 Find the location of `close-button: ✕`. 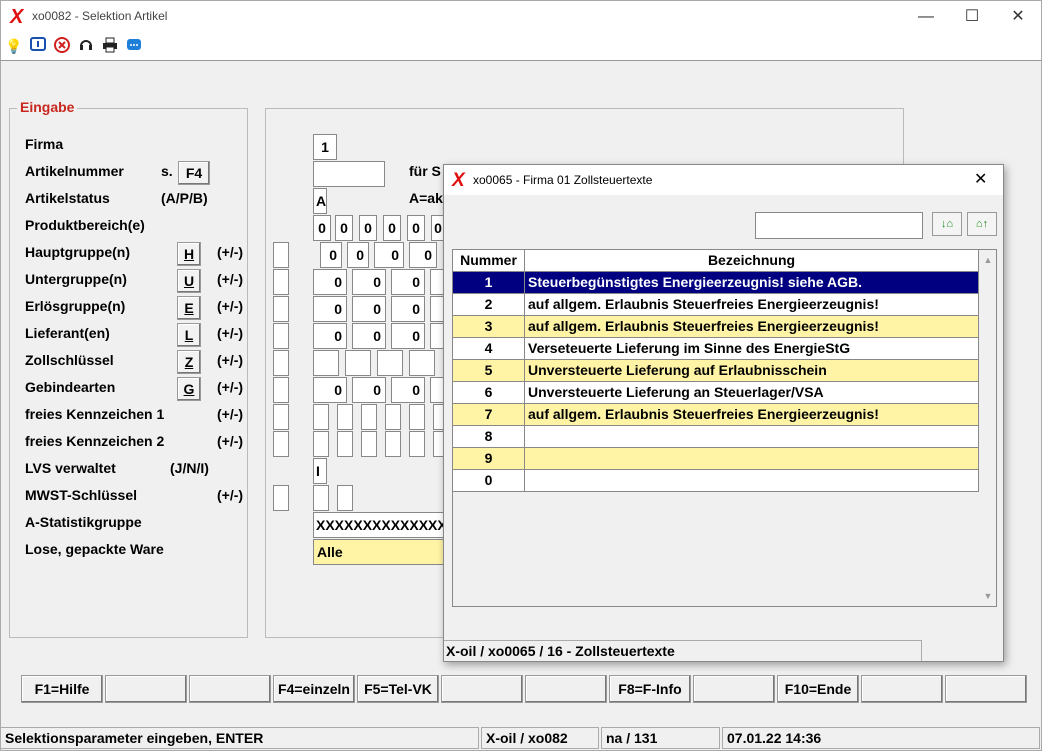

close-button: ✕ is located at coordinates (1018, 16).